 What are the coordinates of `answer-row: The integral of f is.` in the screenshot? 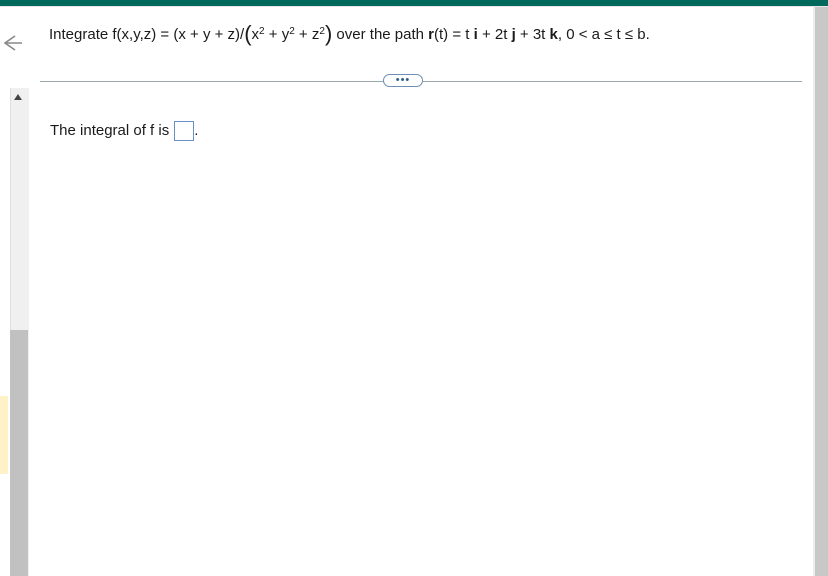 It's located at (124, 131).